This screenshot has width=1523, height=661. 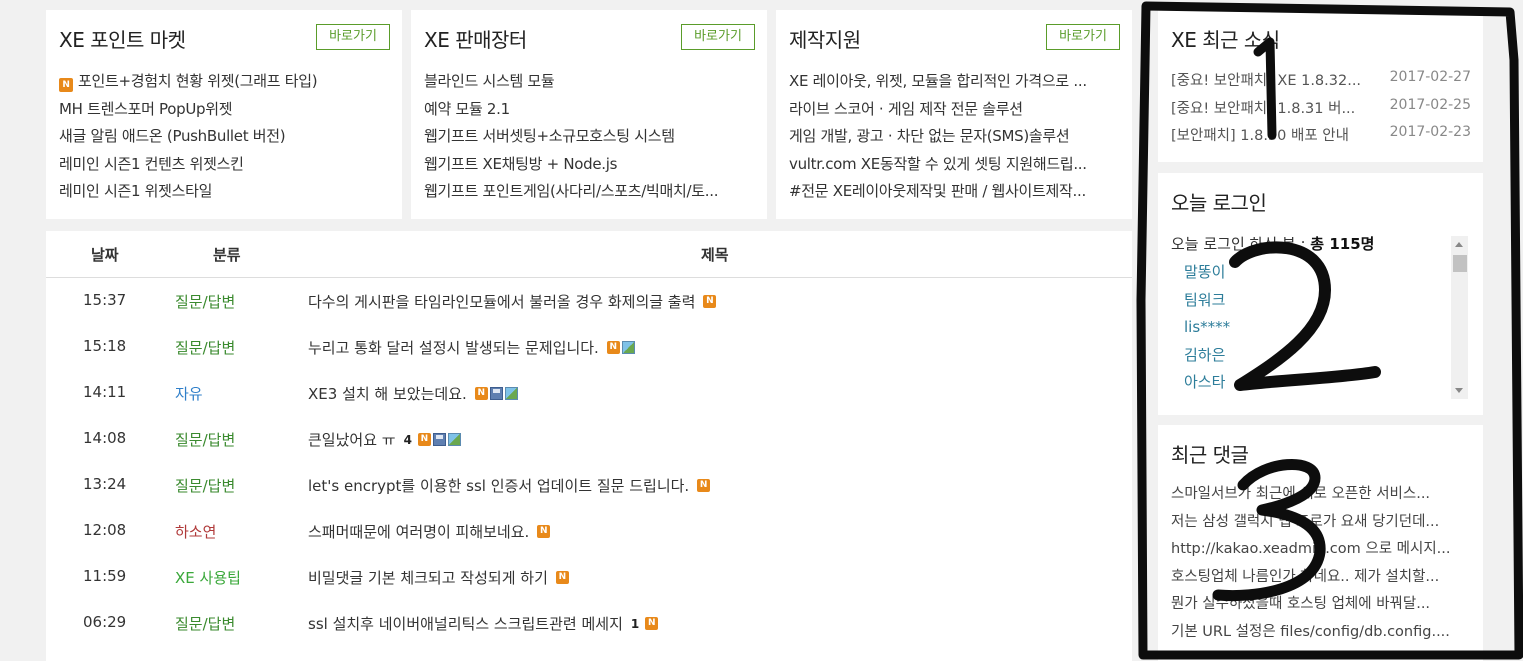 What do you see at coordinates (224, 82) in the screenshot?
I see `list-item: N 포인트+경험치 현황 위젯(그래프 타입)` at bounding box center [224, 82].